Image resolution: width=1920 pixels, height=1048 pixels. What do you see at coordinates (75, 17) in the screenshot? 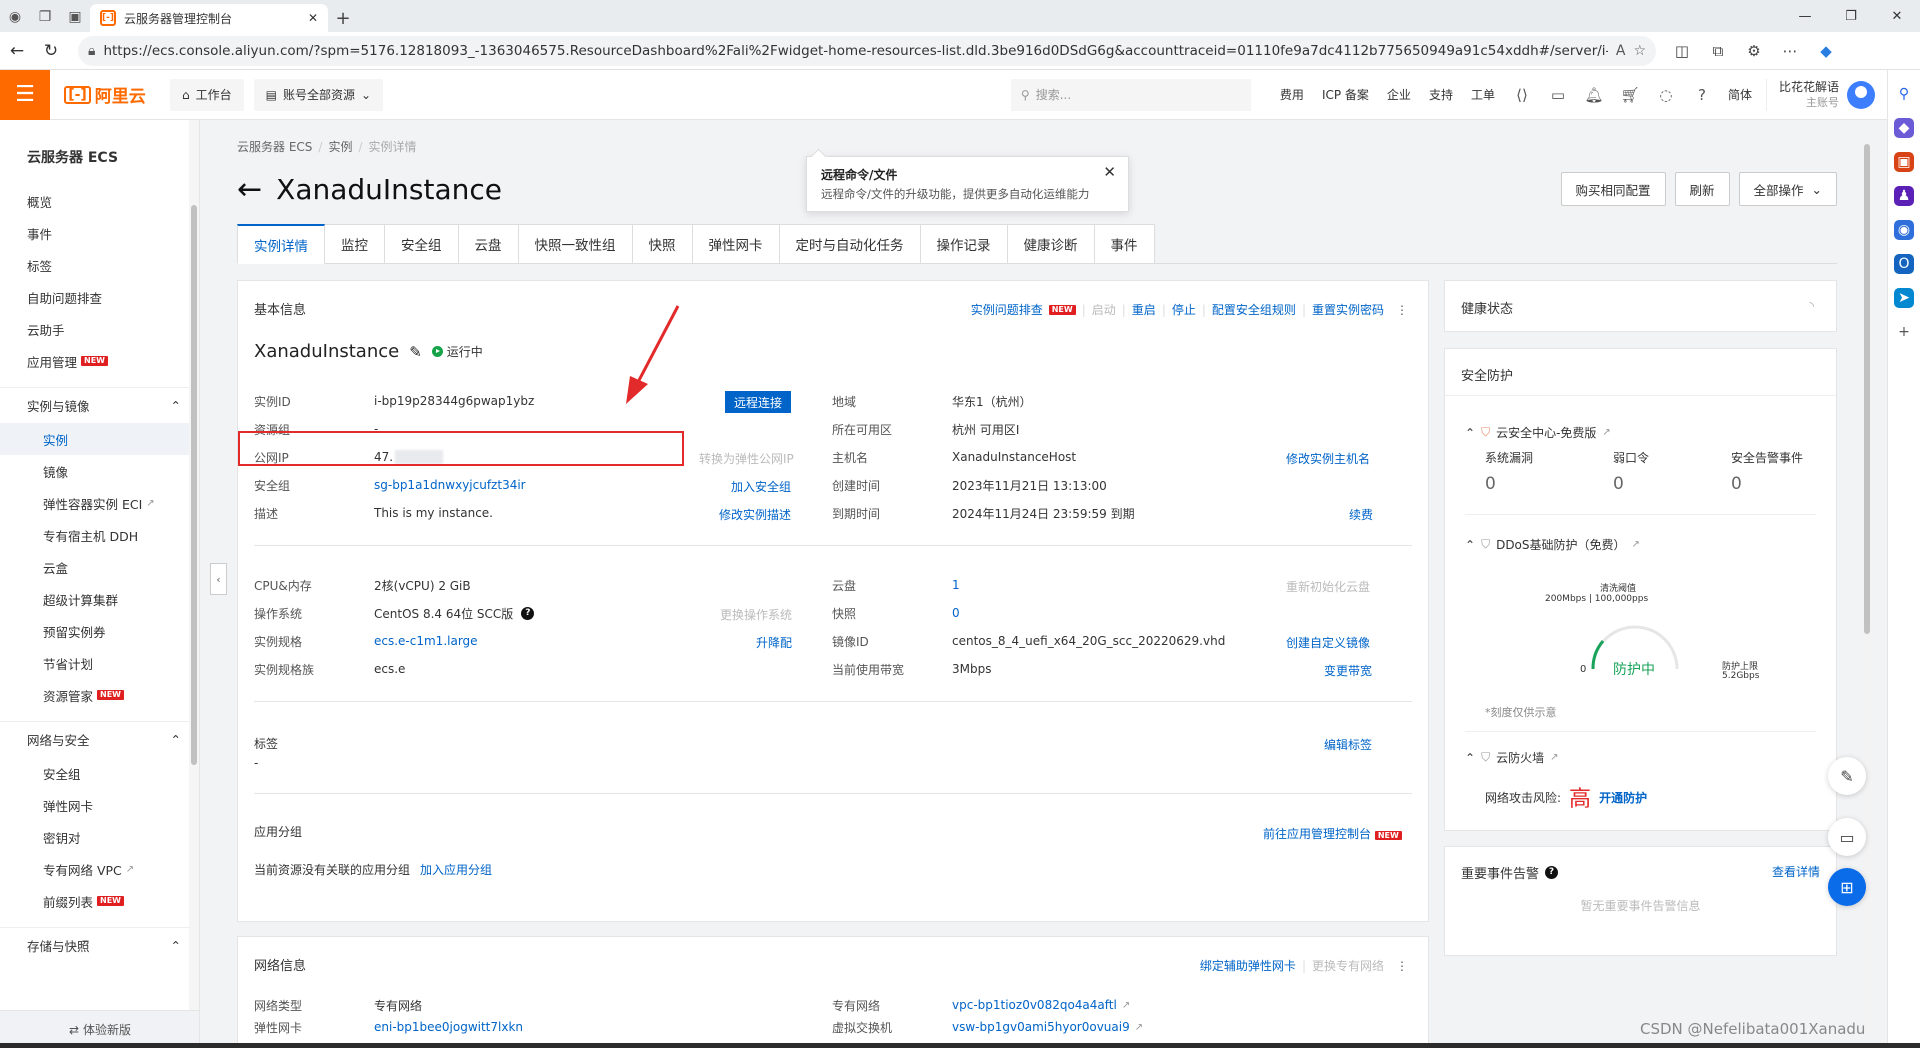
I see `tab-actions-icon: ▣` at bounding box center [75, 17].